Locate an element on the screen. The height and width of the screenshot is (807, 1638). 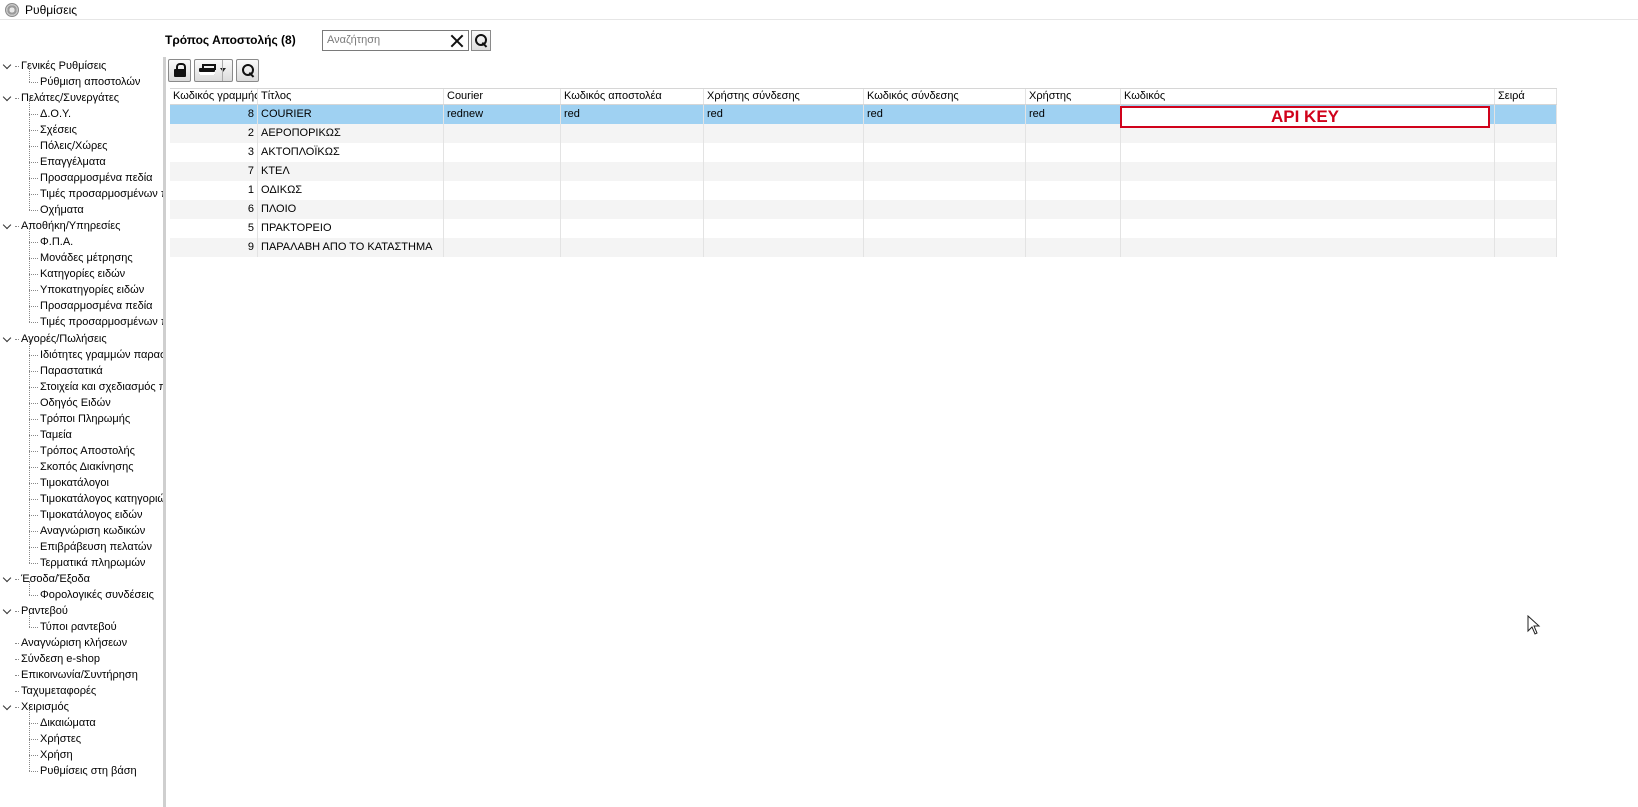
table-row: 5 ΠΡΑΚΤΟΡΕΙΟ is located at coordinates (863, 228).